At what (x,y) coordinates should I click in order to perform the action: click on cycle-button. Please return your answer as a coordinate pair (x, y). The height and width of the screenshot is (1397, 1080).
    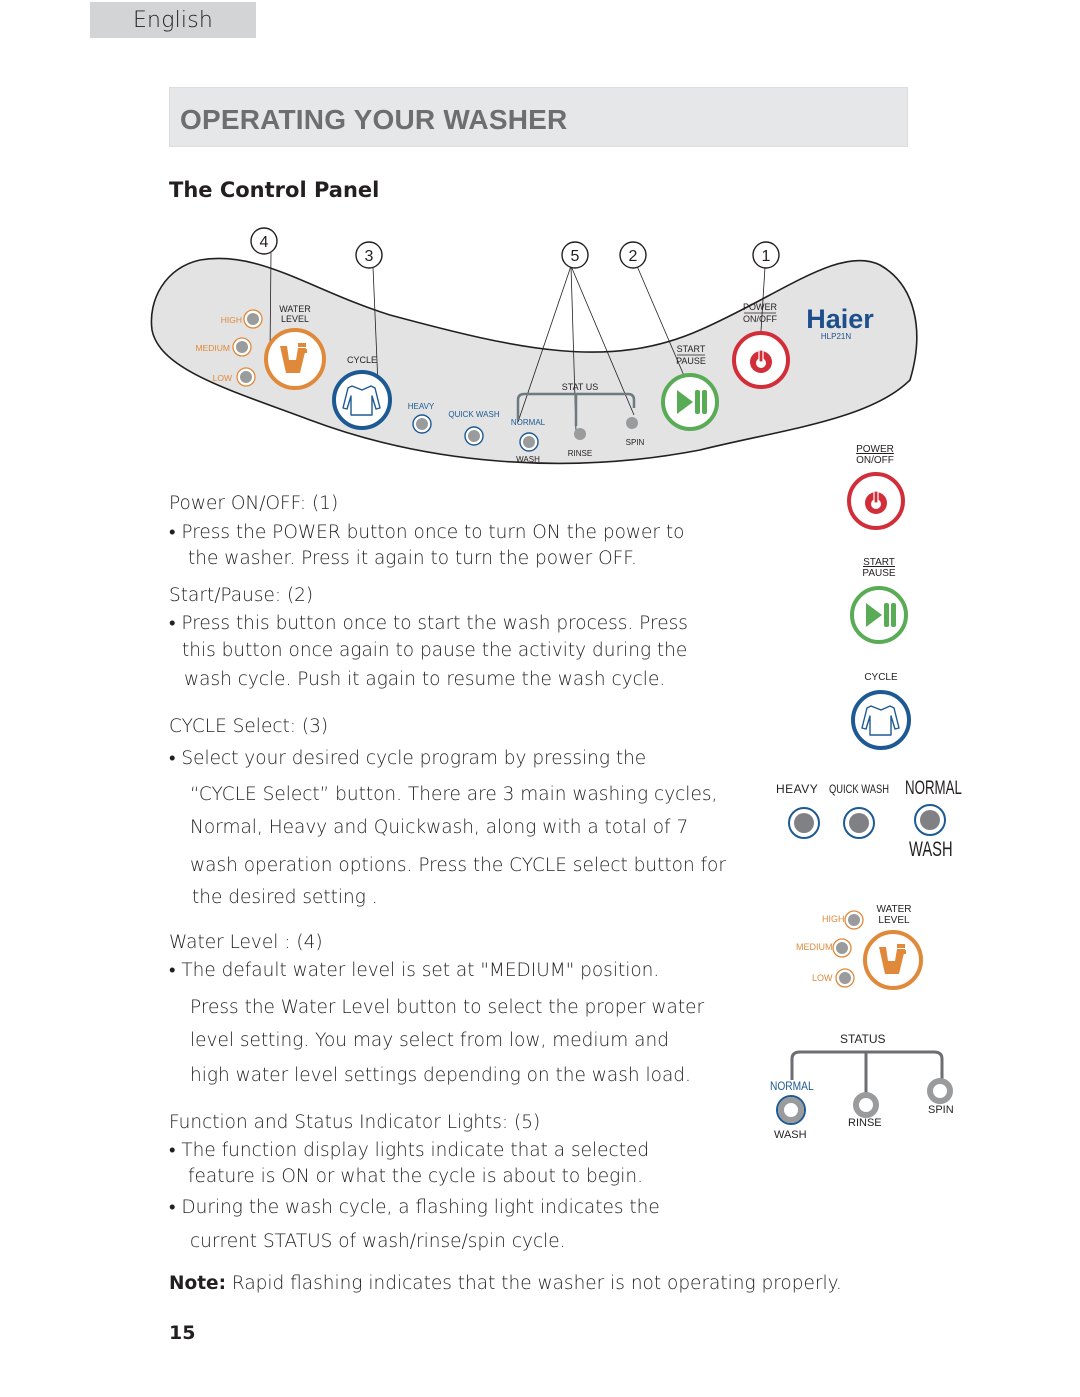
    Looking at the image, I should click on (362, 400).